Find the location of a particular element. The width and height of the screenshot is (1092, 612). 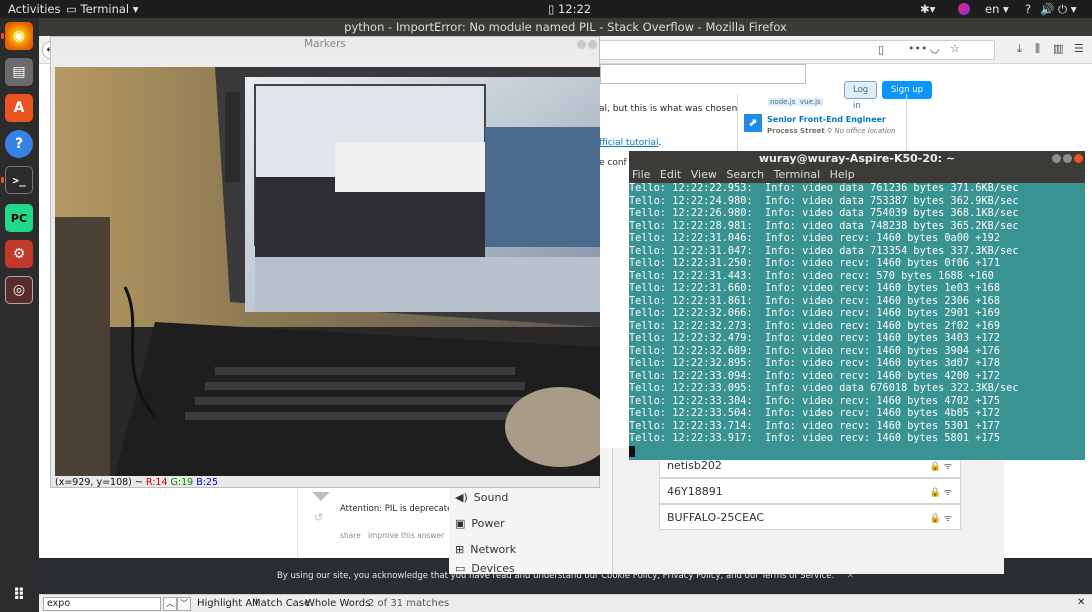

reader-icon: ▯ is located at coordinates (881, 49).